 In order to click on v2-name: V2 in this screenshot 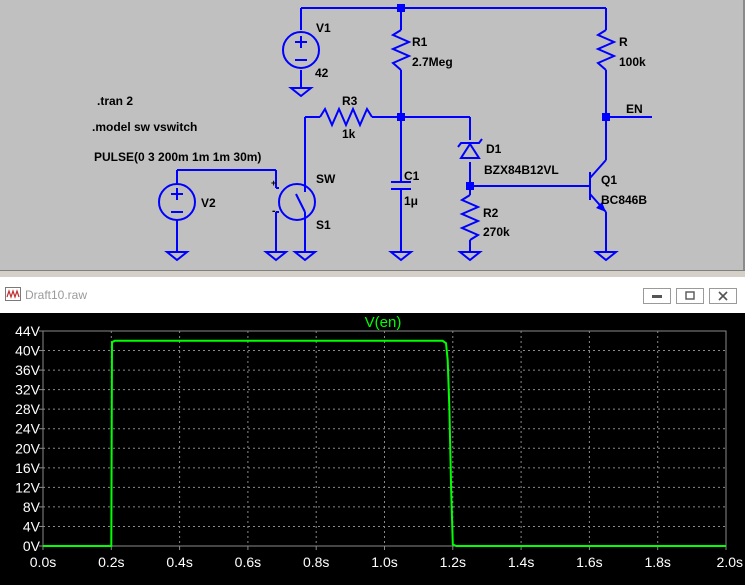, I will do `click(208, 203)`.